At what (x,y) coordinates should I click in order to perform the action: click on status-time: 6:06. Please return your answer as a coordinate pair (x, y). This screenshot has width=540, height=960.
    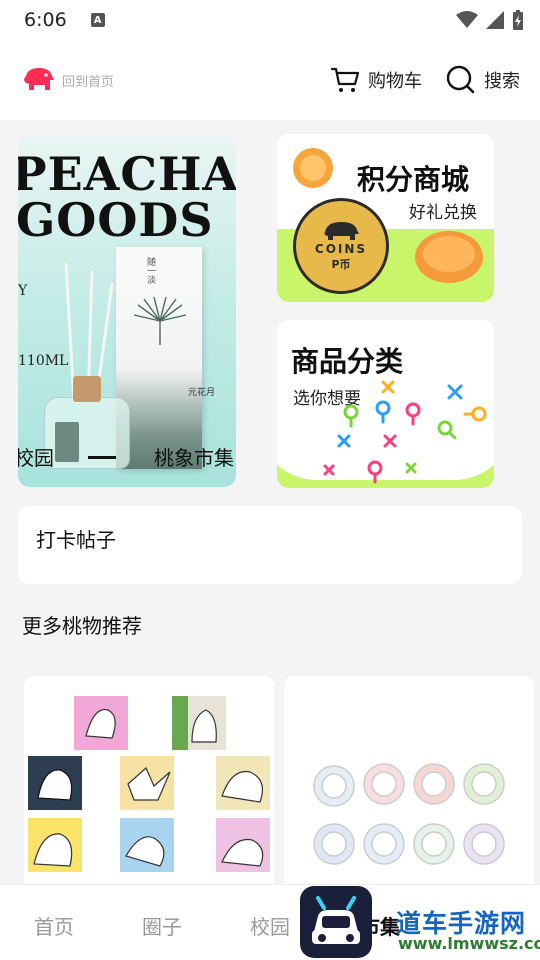
    Looking at the image, I should click on (45, 20).